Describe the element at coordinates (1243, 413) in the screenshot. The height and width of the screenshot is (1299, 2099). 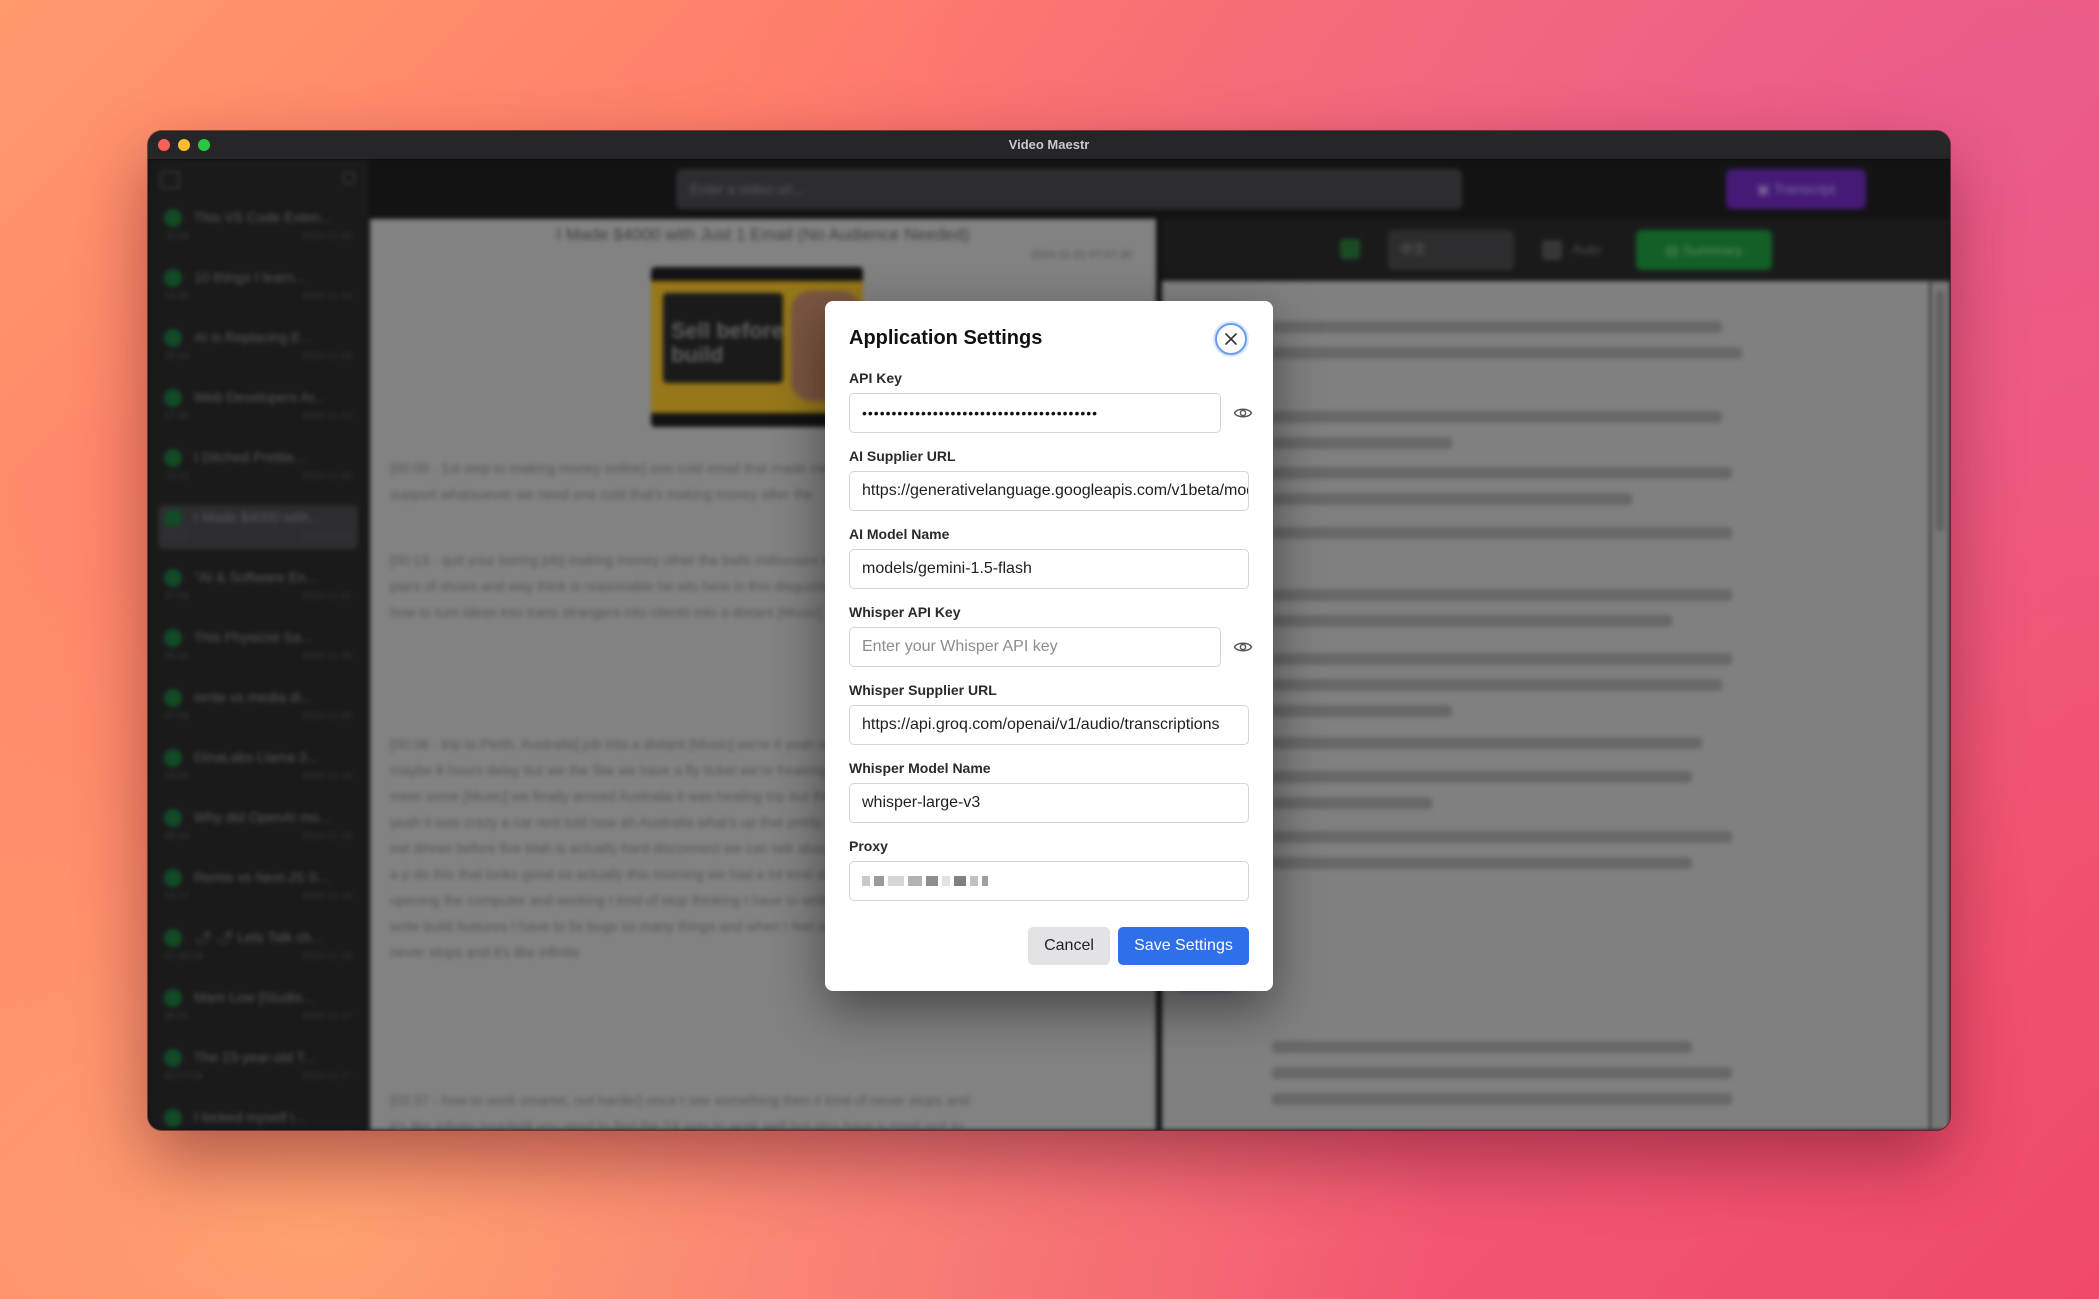
I see `show-api-key-eye-icon` at that location.